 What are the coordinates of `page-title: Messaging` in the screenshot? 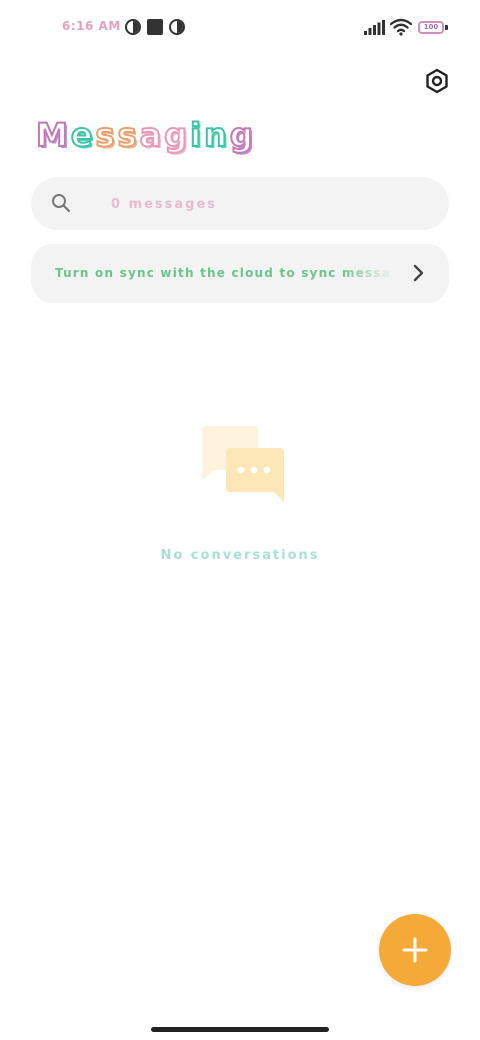 It's located at (145, 135).